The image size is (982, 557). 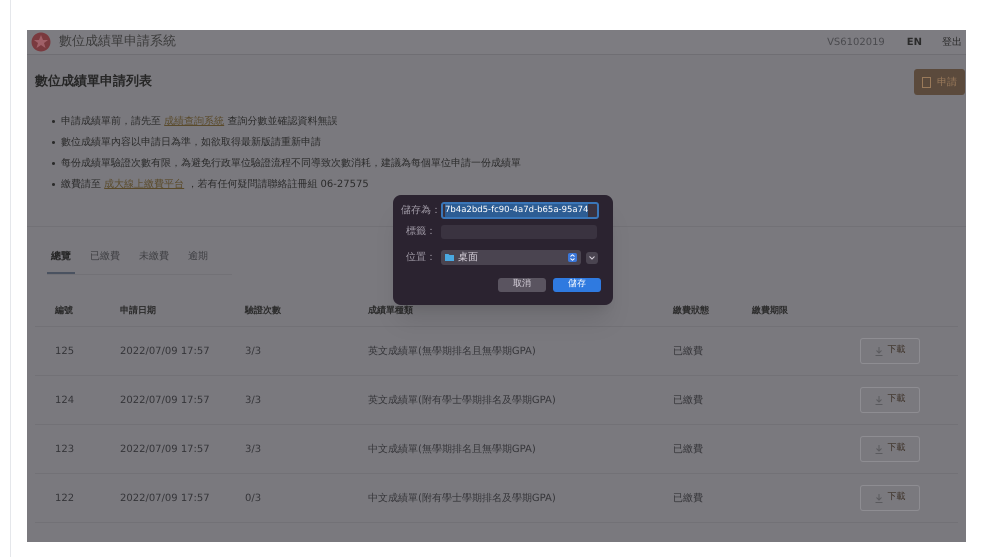 I want to click on table-cell: 122, so click(x=64, y=498).